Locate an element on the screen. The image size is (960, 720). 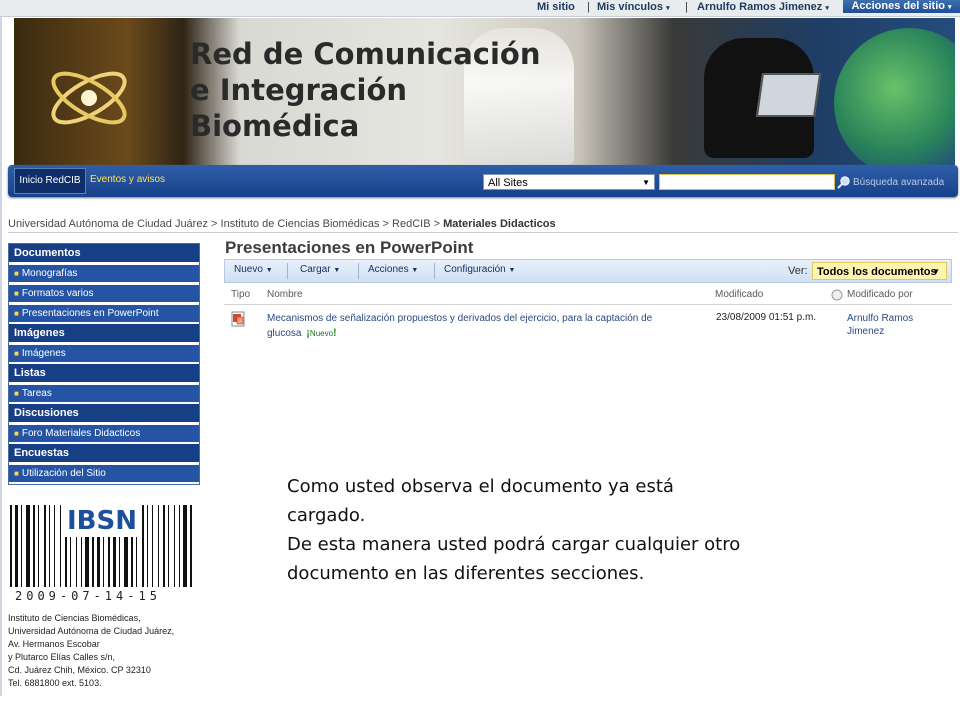
advanced-search-link: Búsqueda avanzada is located at coordinates (898, 182).